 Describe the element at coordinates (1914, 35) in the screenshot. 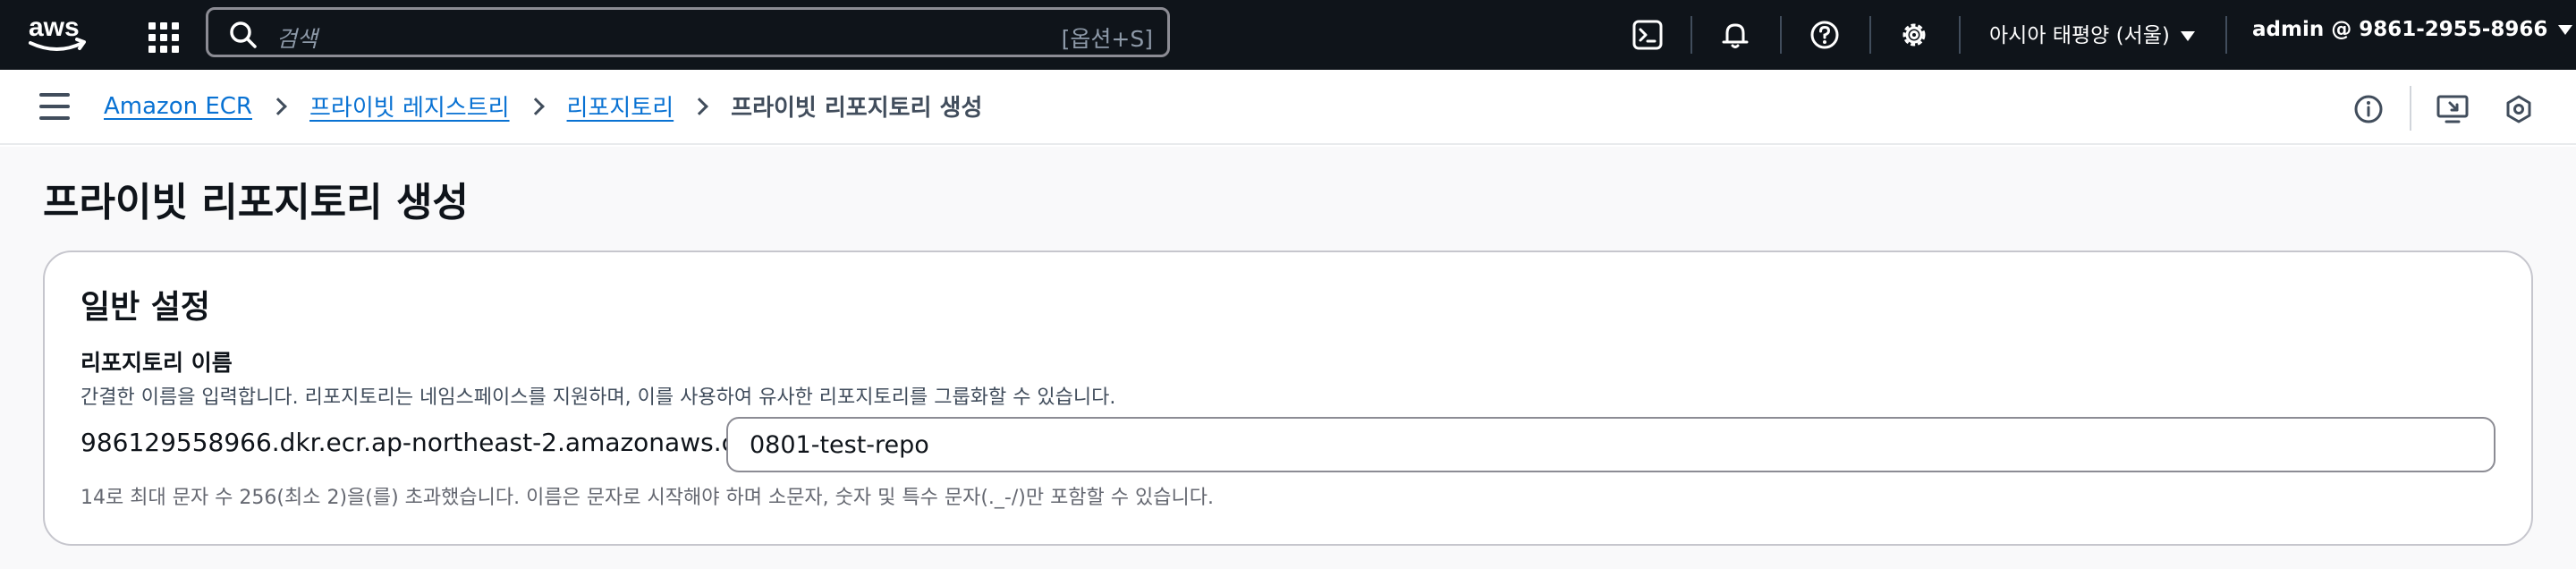

I see `gear-icon` at that location.